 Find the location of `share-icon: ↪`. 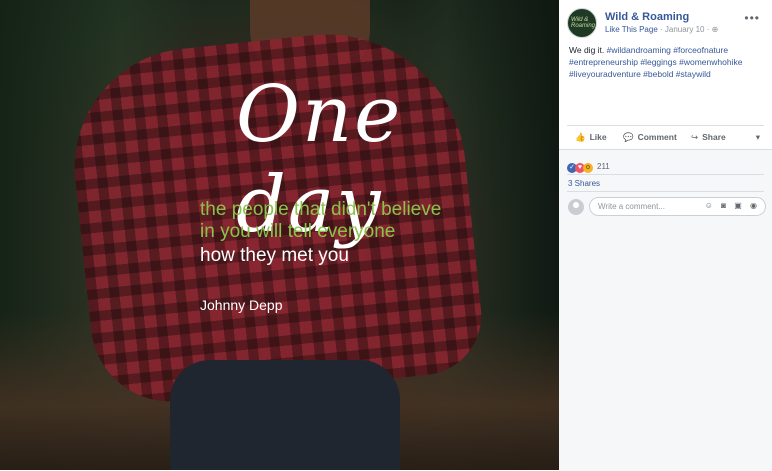

share-icon: ↪ is located at coordinates (695, 137).